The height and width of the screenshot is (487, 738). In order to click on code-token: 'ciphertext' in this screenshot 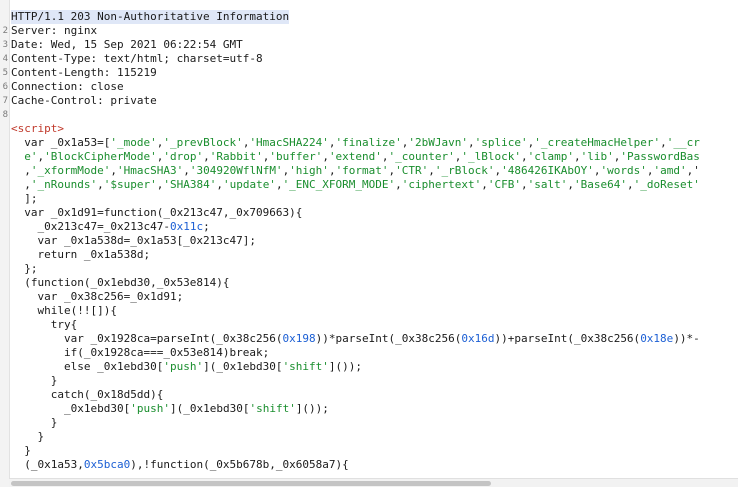, I will do `click(441, 184)`.